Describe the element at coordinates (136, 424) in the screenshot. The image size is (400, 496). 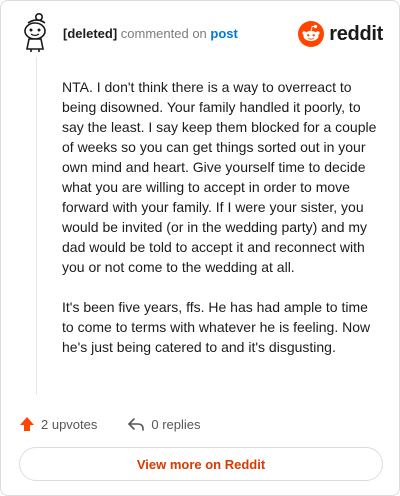
I see `reply-arrow-icon` at that location.